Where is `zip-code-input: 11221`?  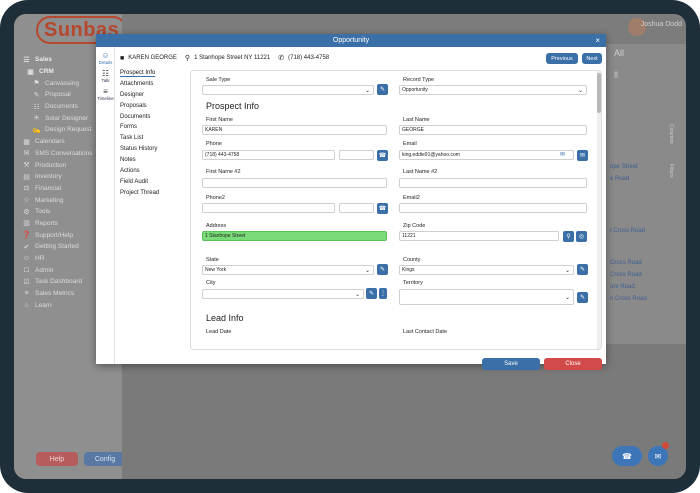
zip-code-input: 11221 is located at coordinates (479, 236).